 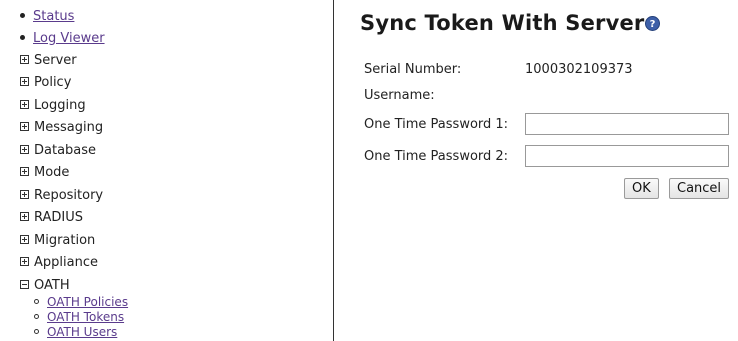 I want to click on tree-item-label: Server, so click(x=55, y=60).